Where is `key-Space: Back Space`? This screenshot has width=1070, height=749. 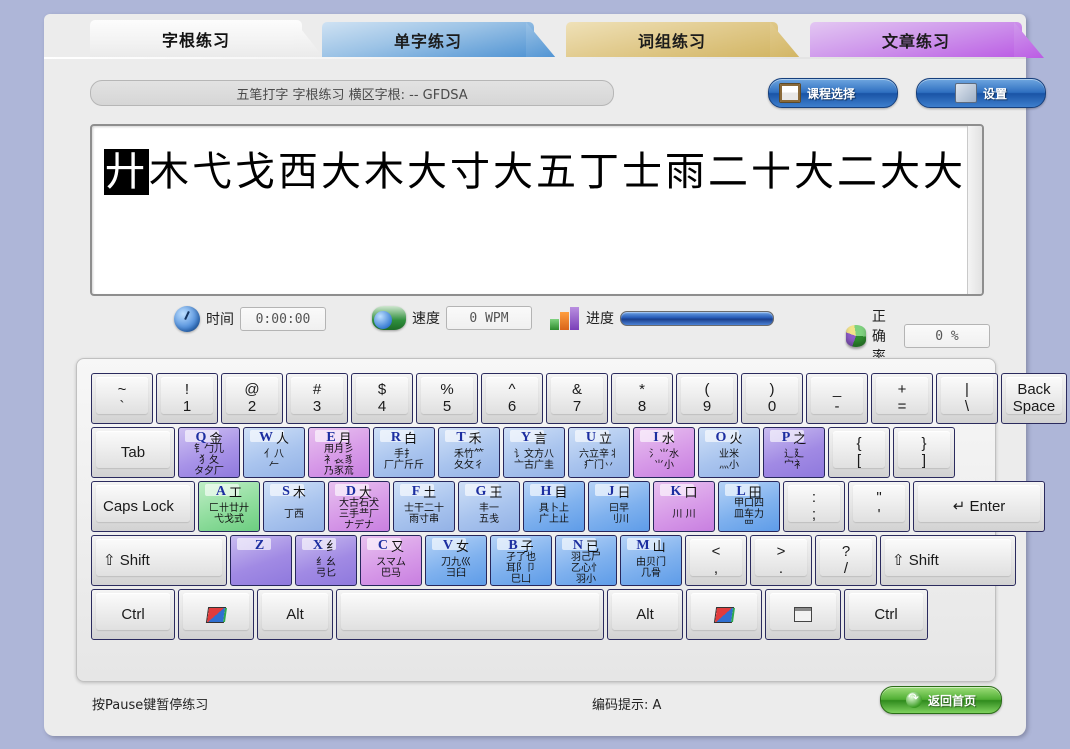 key-Space: Back Space is located at coordinates (1034, 398).